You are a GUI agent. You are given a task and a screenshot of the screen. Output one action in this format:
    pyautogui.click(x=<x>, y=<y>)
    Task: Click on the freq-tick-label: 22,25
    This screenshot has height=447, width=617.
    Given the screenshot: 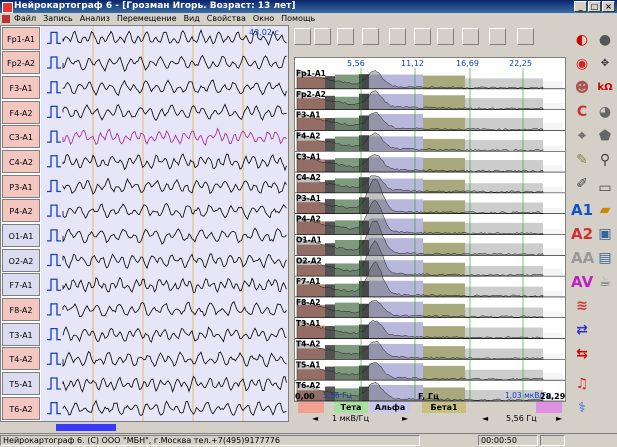 What is the action you would take?
    pyautogui.click(x=520, y=63)
    